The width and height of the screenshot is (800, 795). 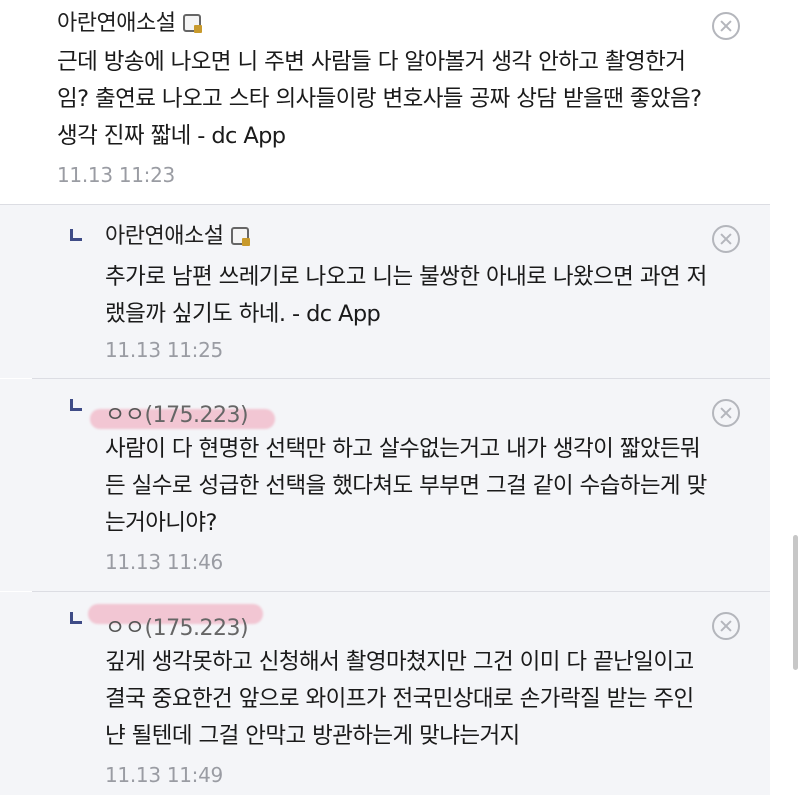 I want to click on scrollbar, so click(x=795, y=602).